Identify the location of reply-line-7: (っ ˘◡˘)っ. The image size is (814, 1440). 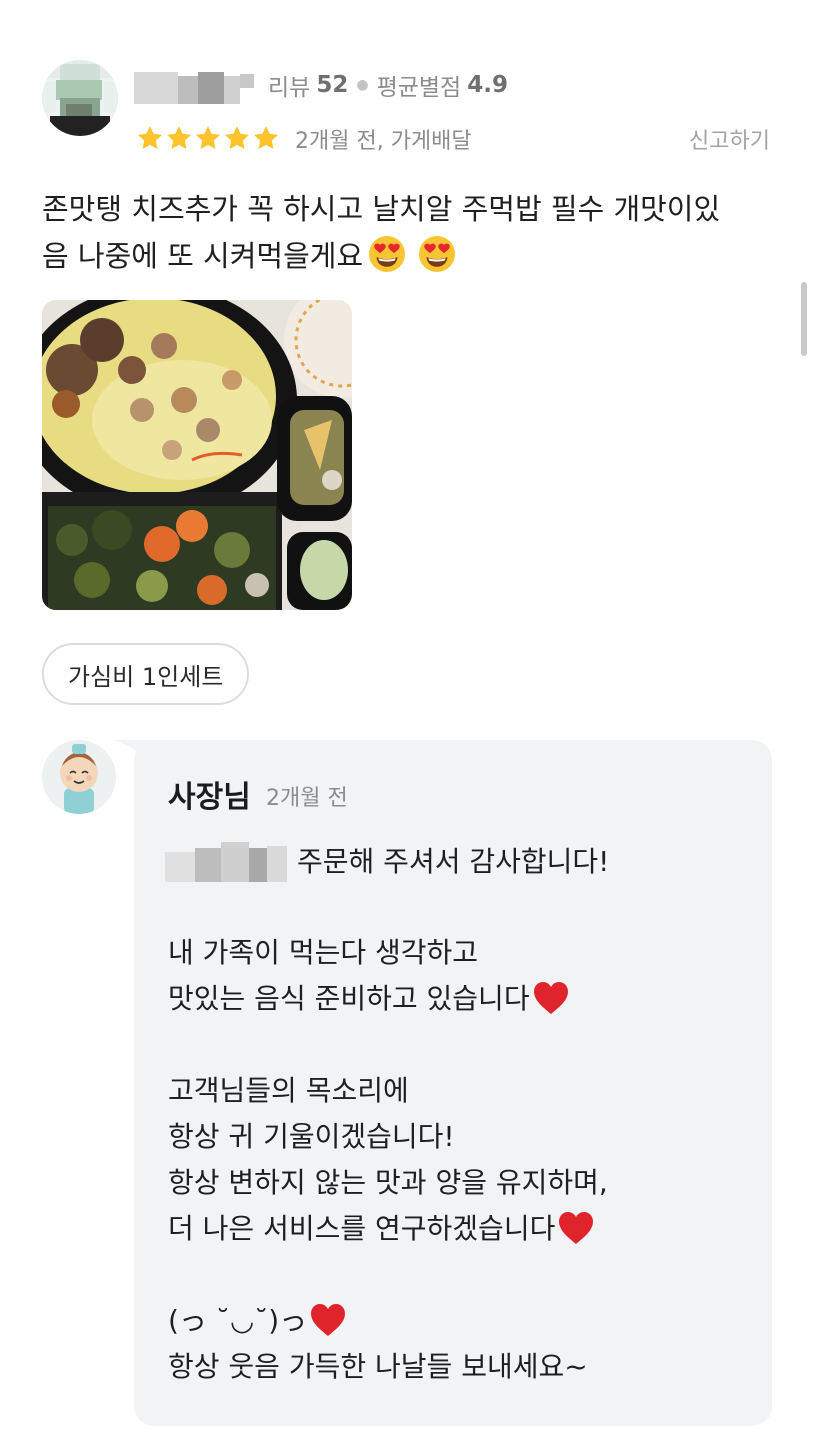
(463, 1321).